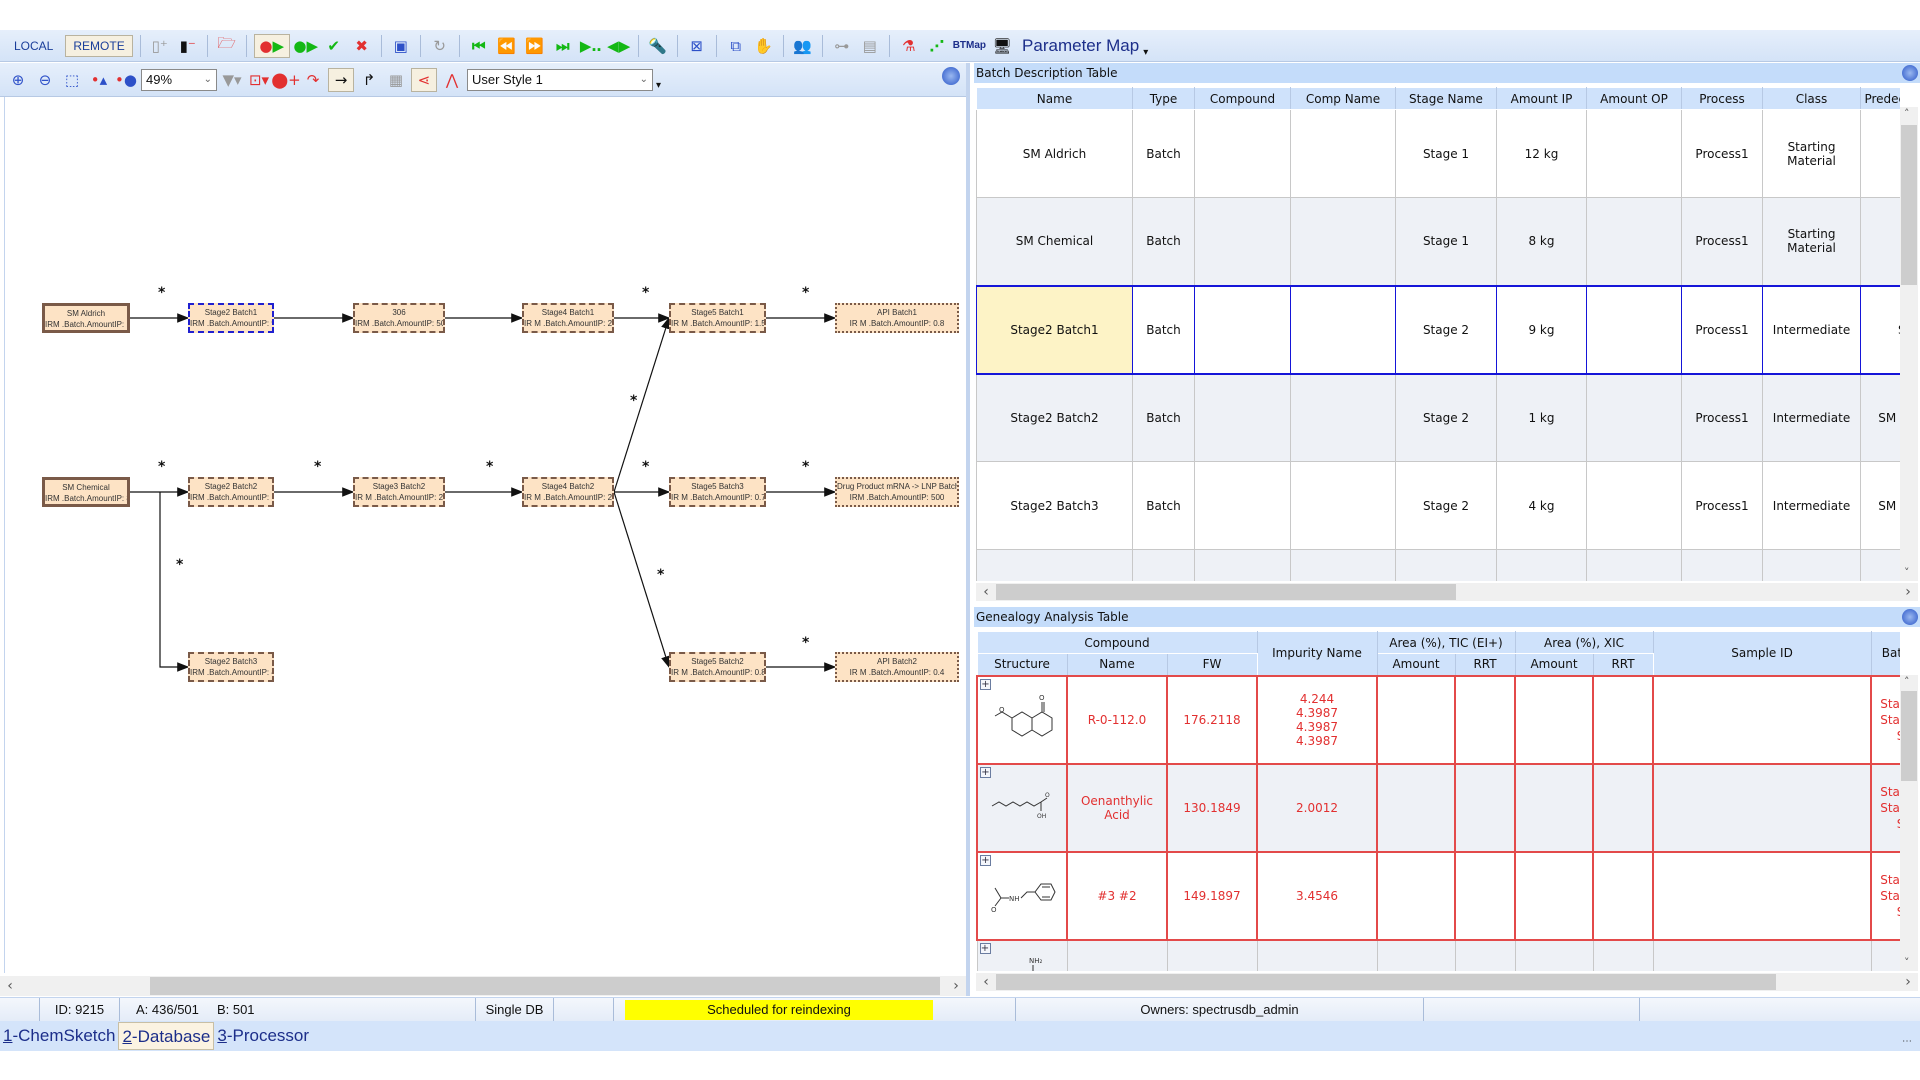 This screenshot has height=1080, width=1920. Describe the element at coordinates (305, 46) in the screenshot. I see `run-icon: ●▶` at that location.